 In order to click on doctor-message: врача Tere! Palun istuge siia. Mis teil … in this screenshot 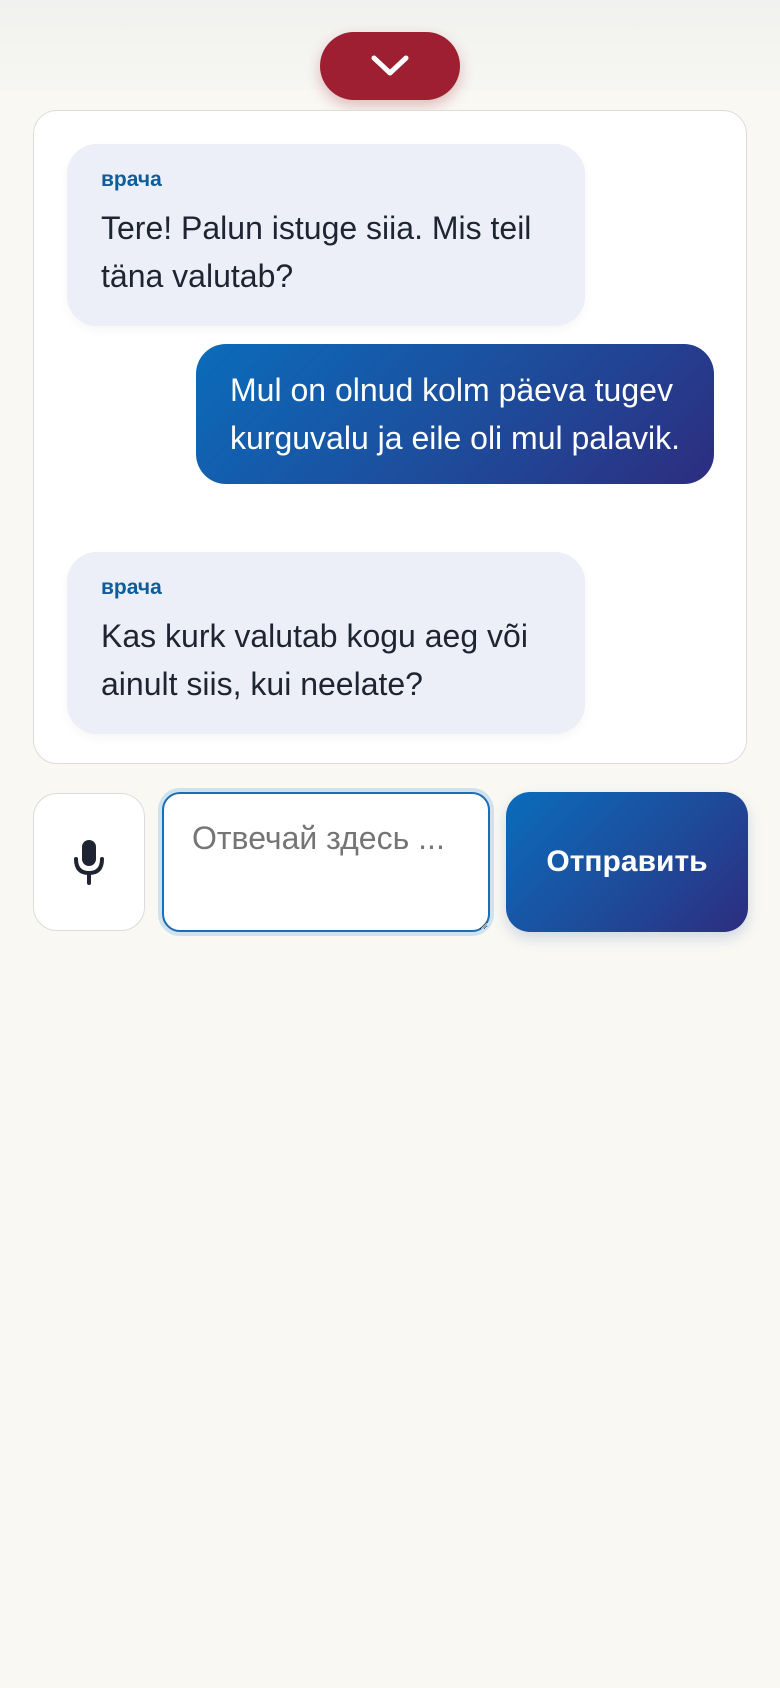, I will do `click(326, 235)`.